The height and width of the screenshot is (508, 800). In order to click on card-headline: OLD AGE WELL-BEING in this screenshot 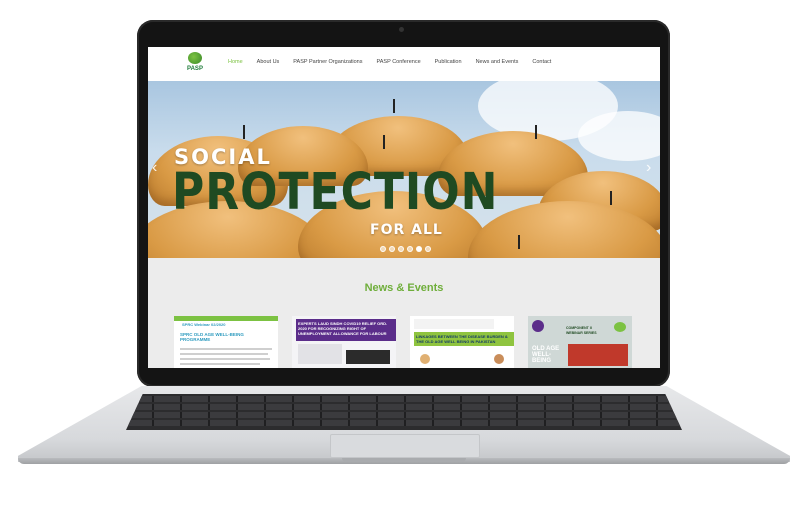, I will do `click(546, 355)`.